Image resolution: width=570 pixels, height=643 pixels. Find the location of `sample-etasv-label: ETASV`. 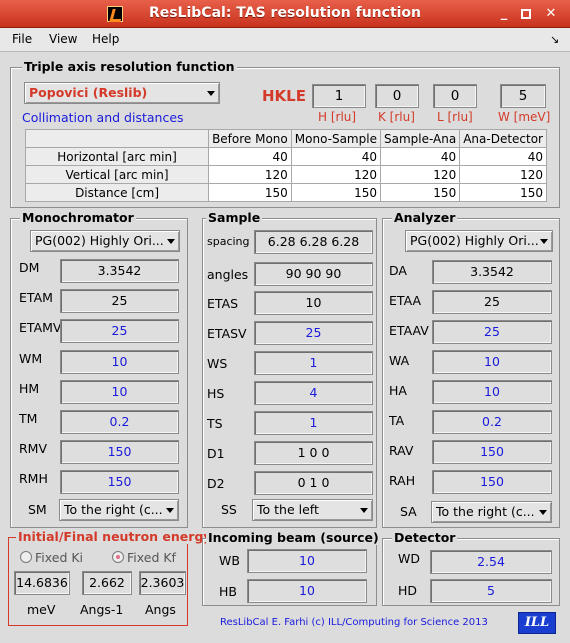

sample-etasv-label: ETASV is located at coordinates (227, 333).